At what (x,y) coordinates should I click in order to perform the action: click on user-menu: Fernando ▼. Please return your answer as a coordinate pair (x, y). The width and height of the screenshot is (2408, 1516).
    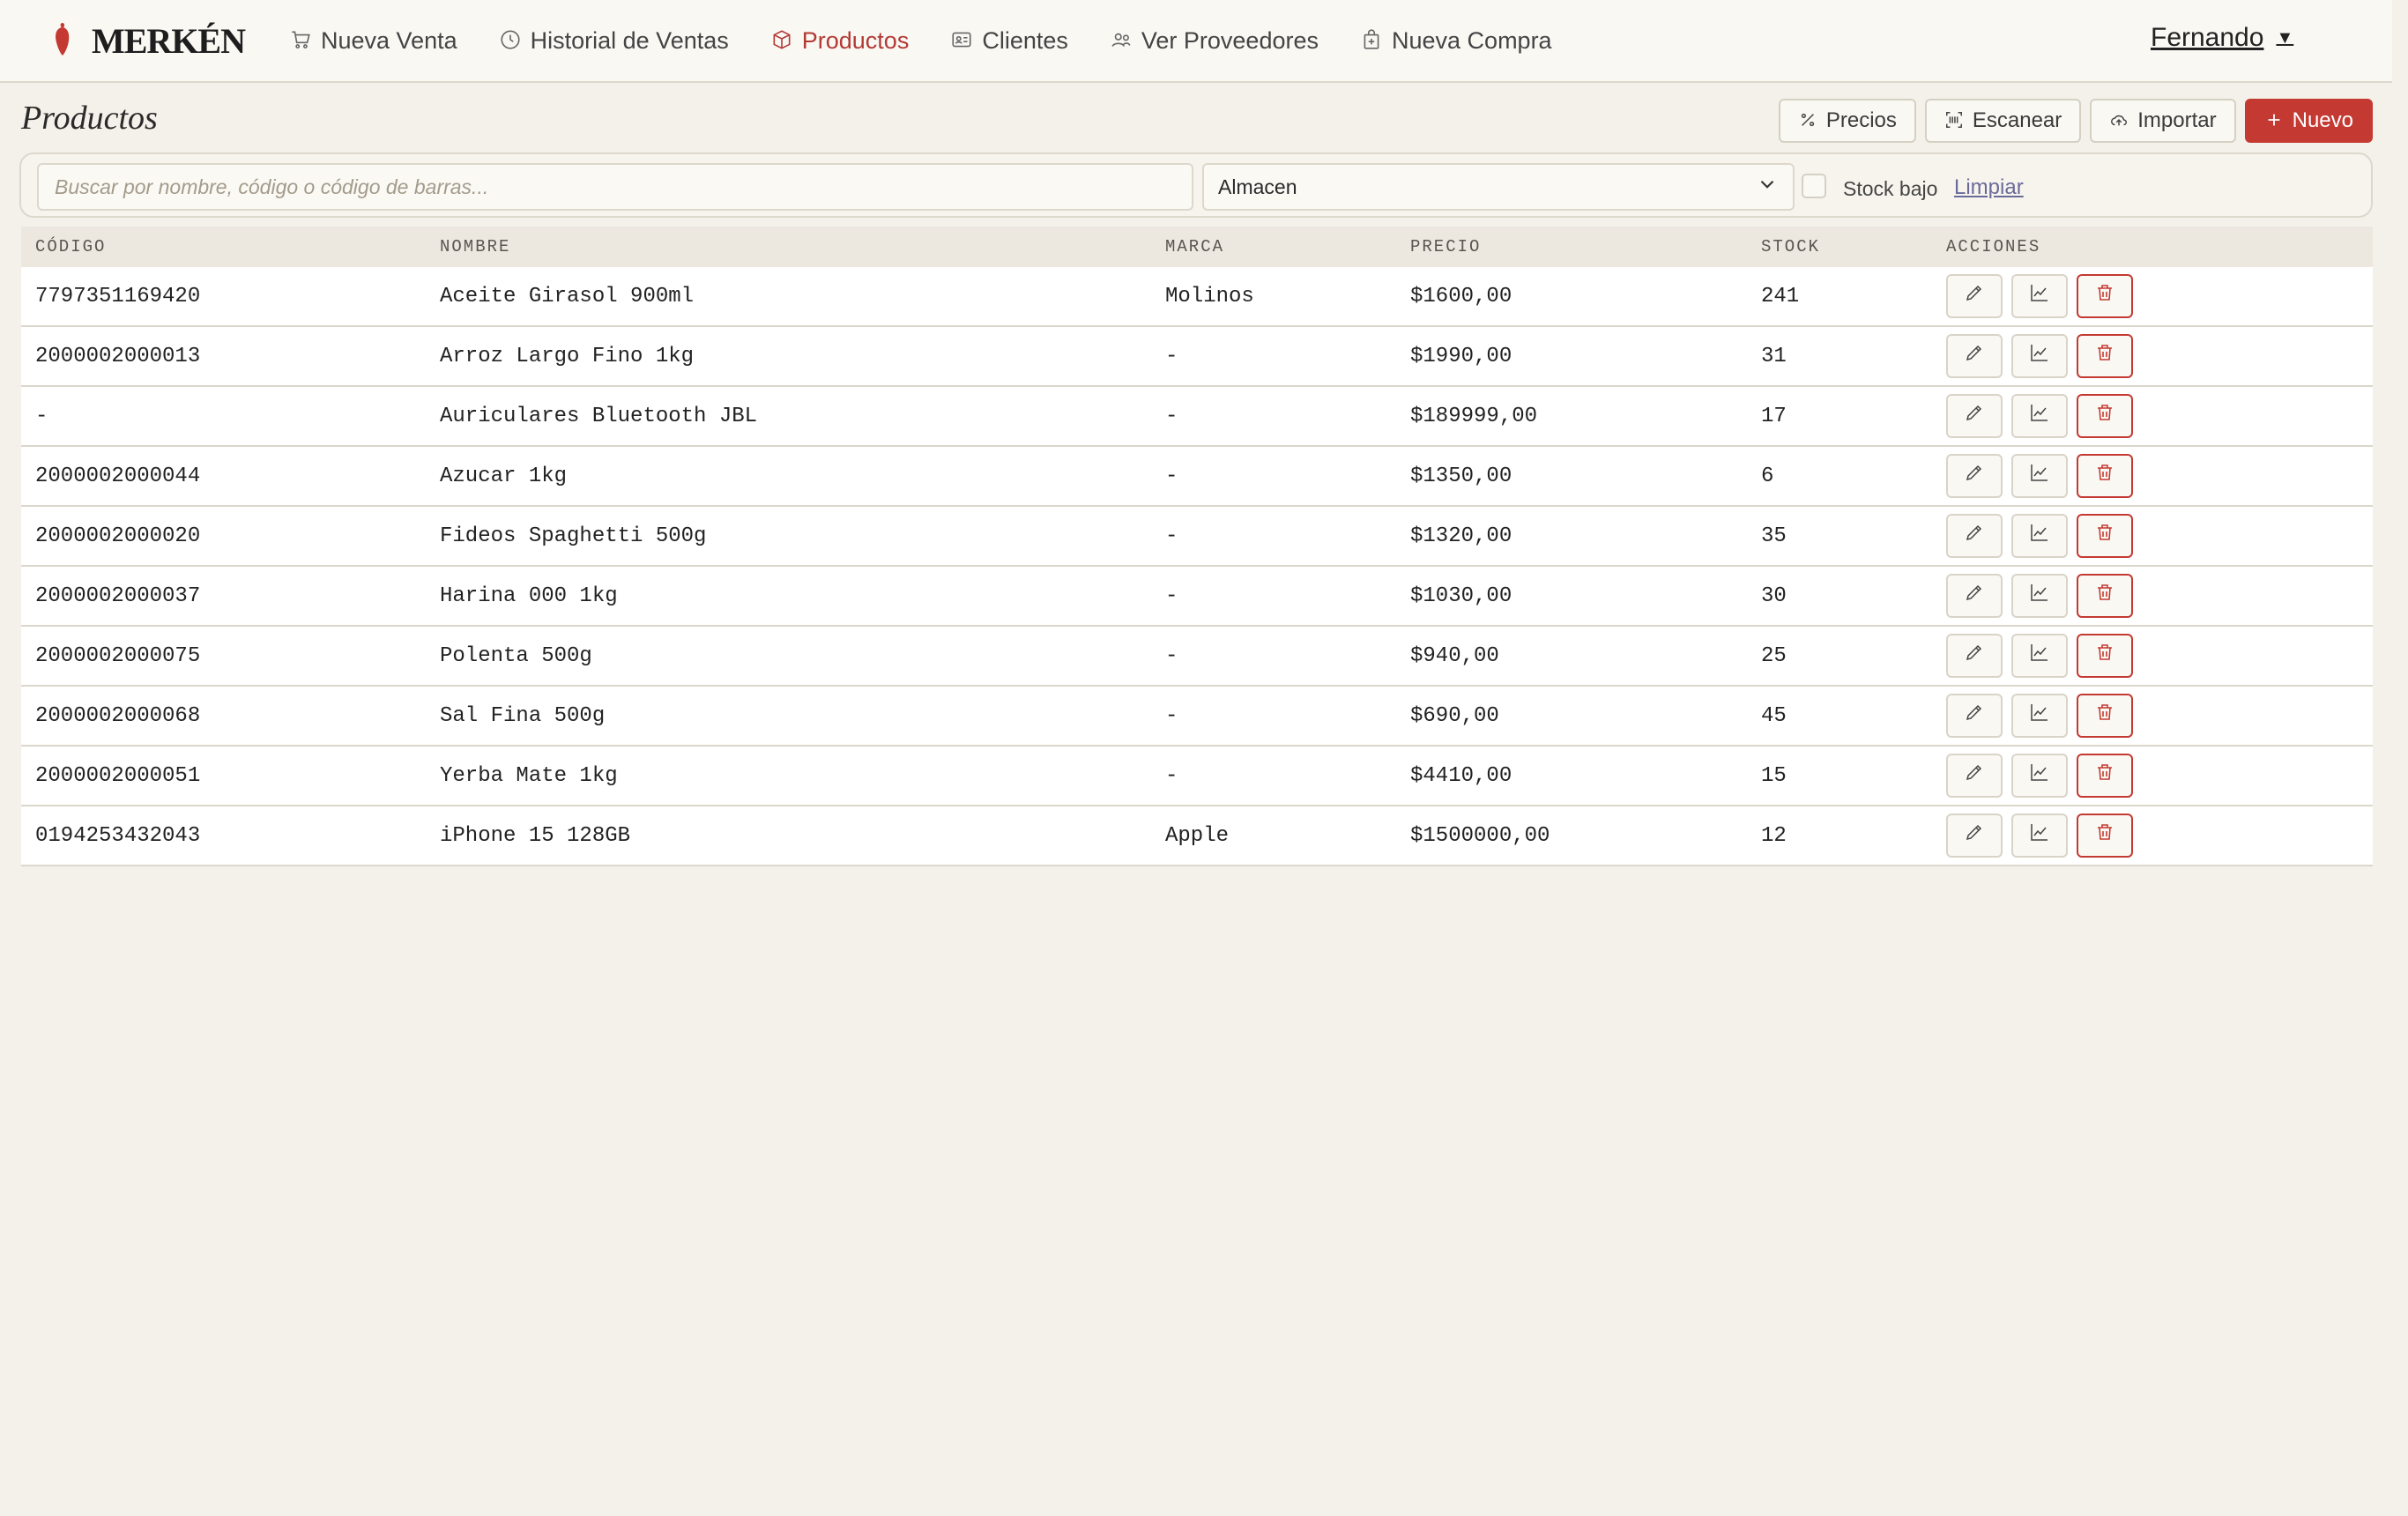
    Looking at the image, I should click on (2222, 38).